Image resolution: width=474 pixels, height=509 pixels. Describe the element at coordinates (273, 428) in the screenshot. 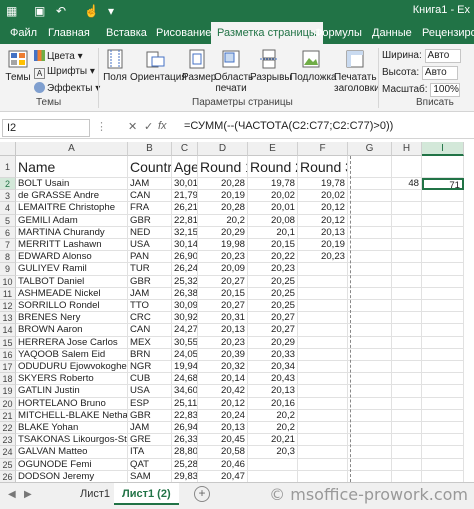

I see `data-cell: 20,2` at that location.